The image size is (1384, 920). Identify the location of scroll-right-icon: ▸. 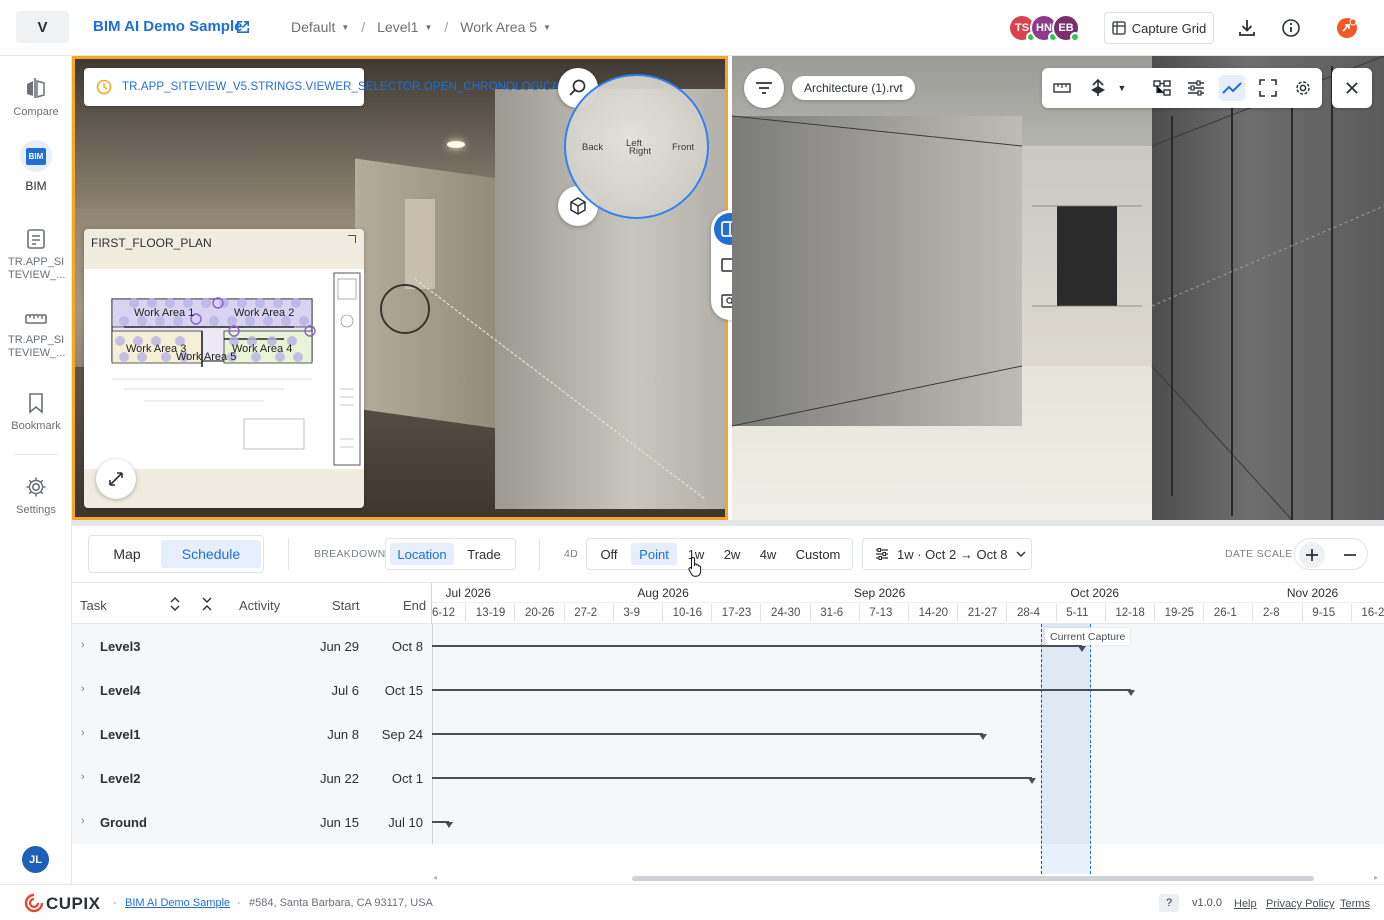
(1376, 877).